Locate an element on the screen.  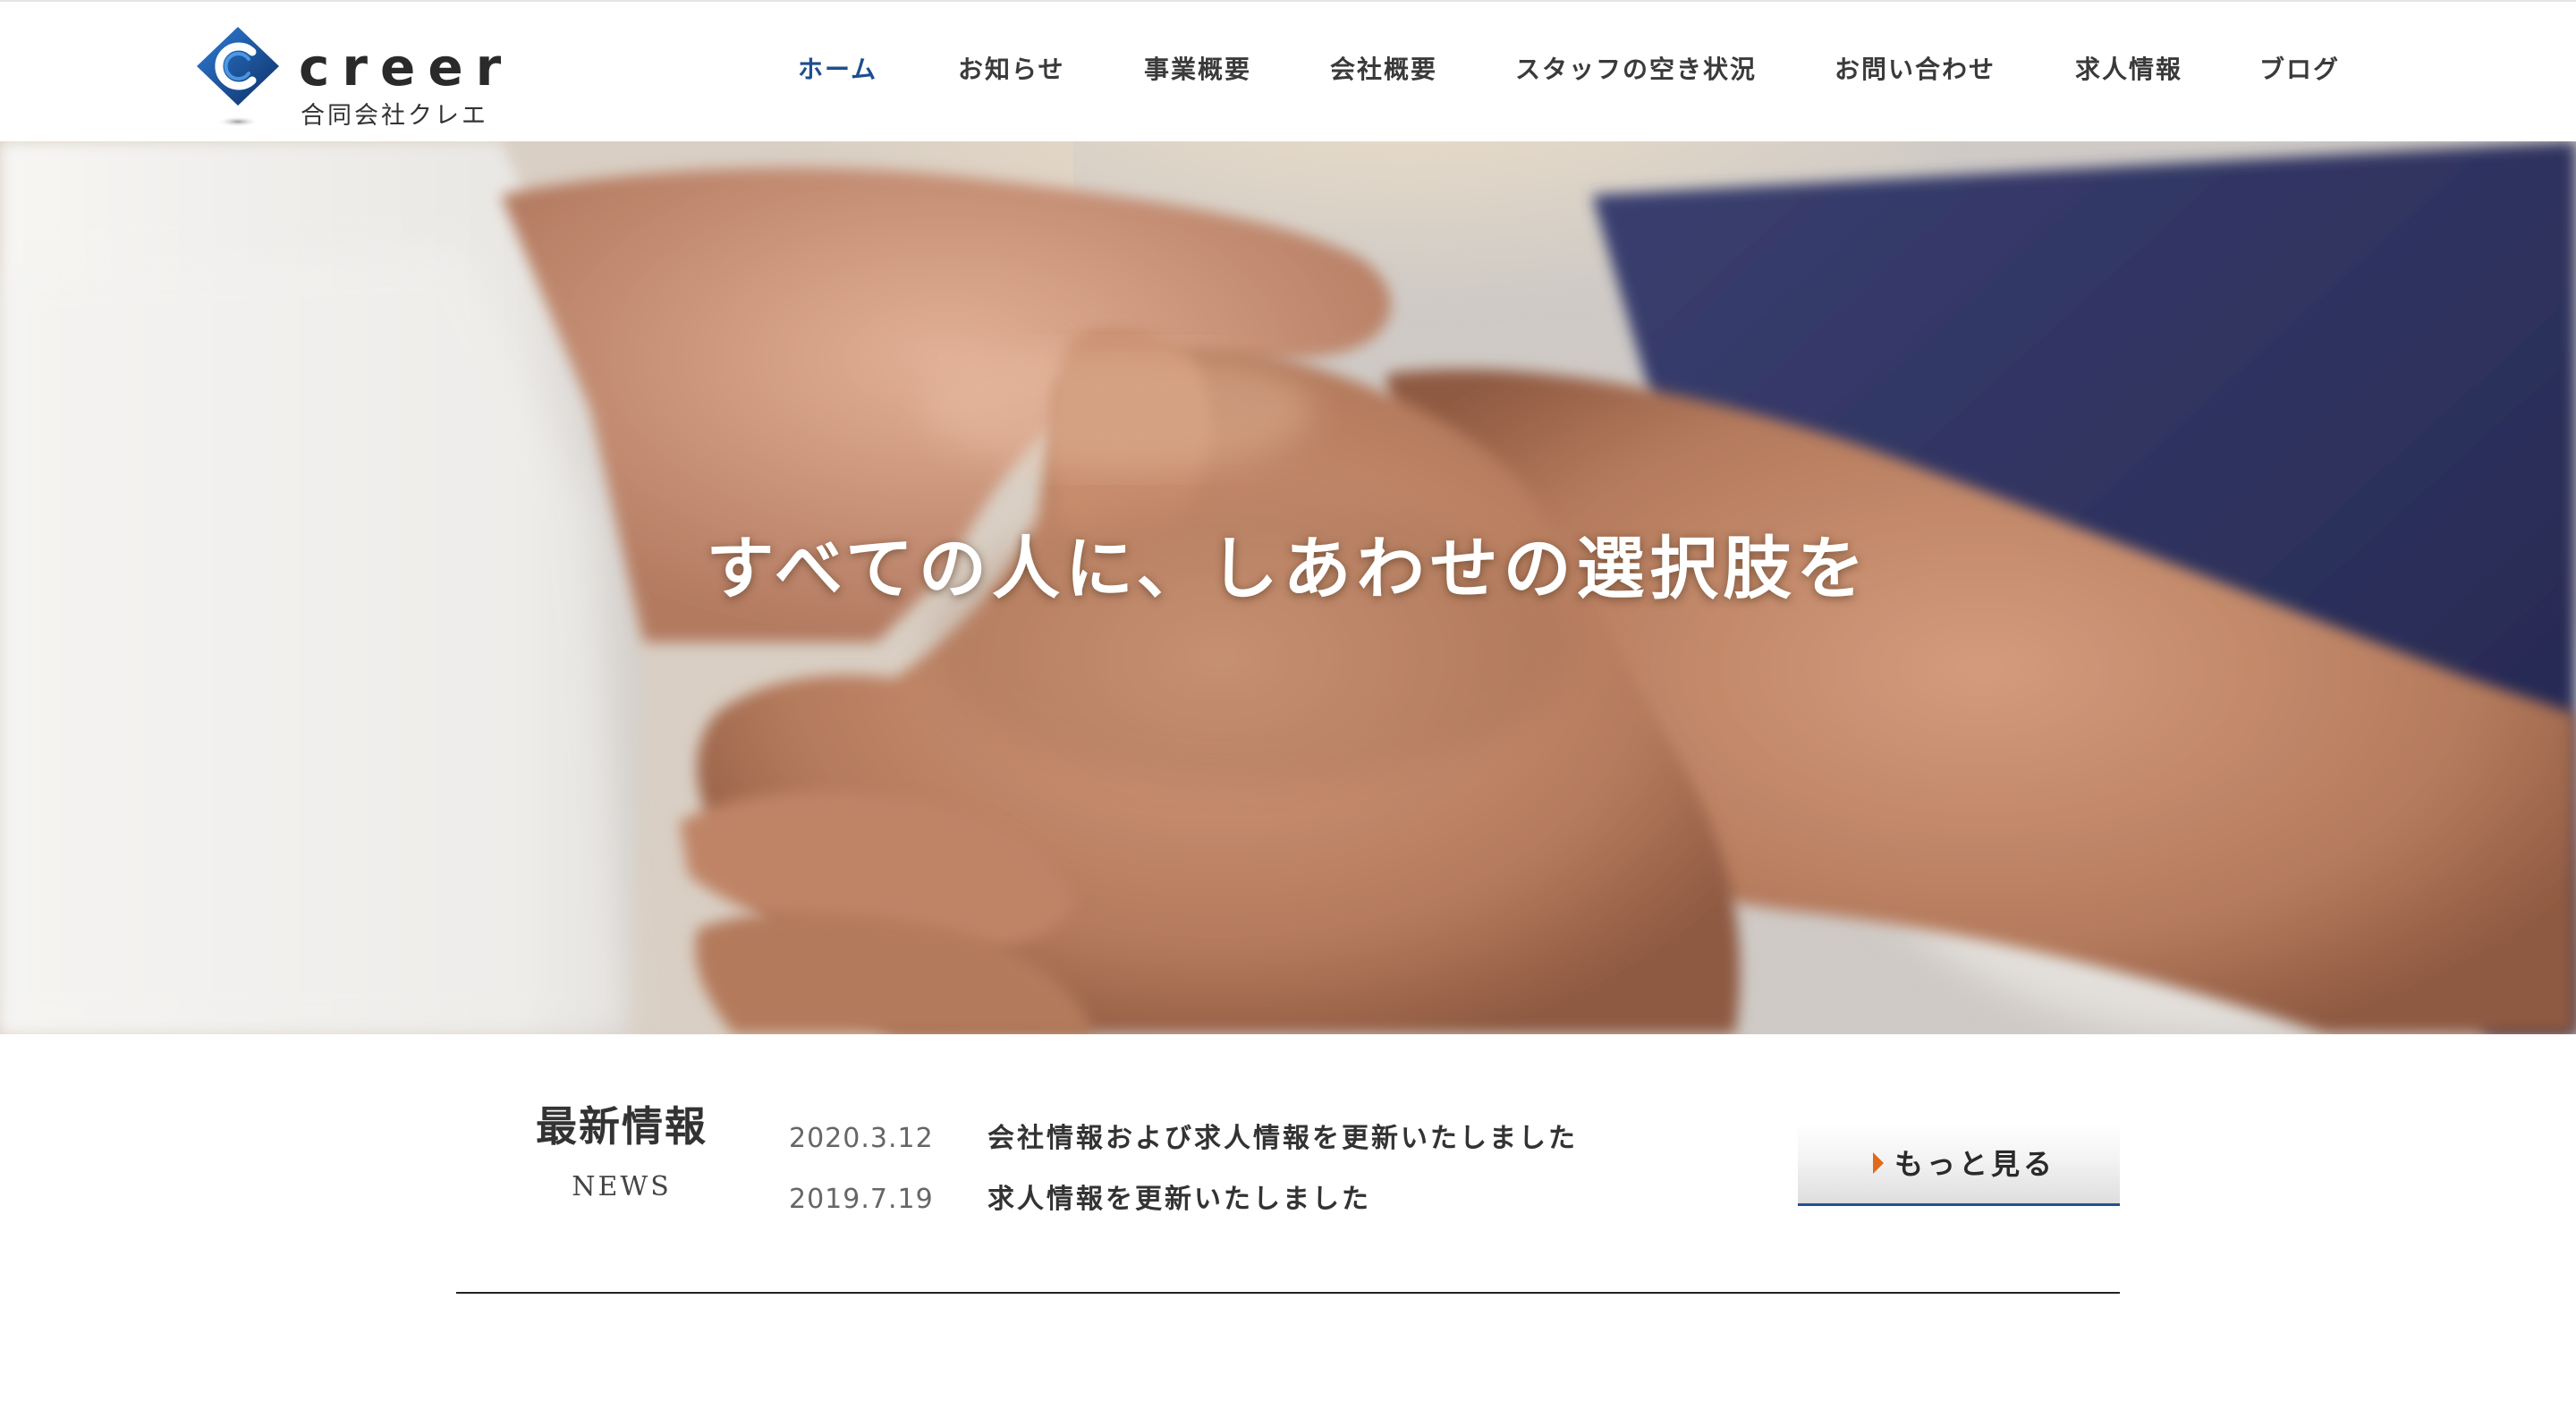
section-divider is located at coordinates (1288, 1293).